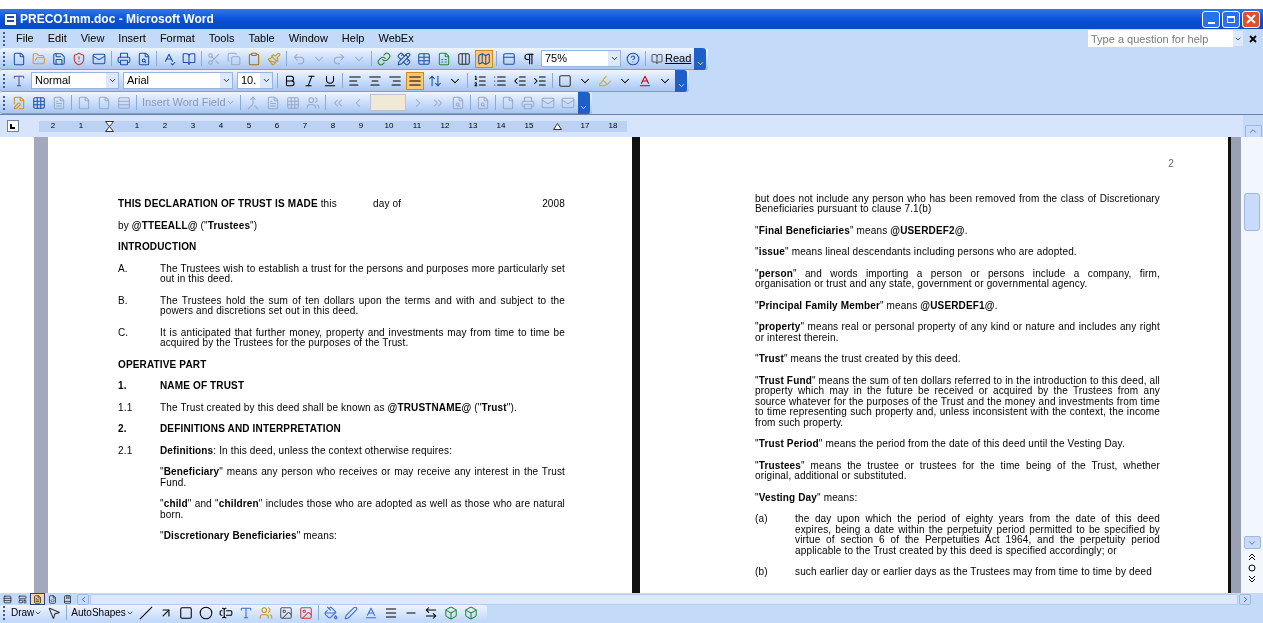 The height and width of the screenshot is (623, 1263). What do you see at coordinates (1238, 38) in the screenshot?
I see `dropdown-caret-icon` at bounding box center [1238, 38].